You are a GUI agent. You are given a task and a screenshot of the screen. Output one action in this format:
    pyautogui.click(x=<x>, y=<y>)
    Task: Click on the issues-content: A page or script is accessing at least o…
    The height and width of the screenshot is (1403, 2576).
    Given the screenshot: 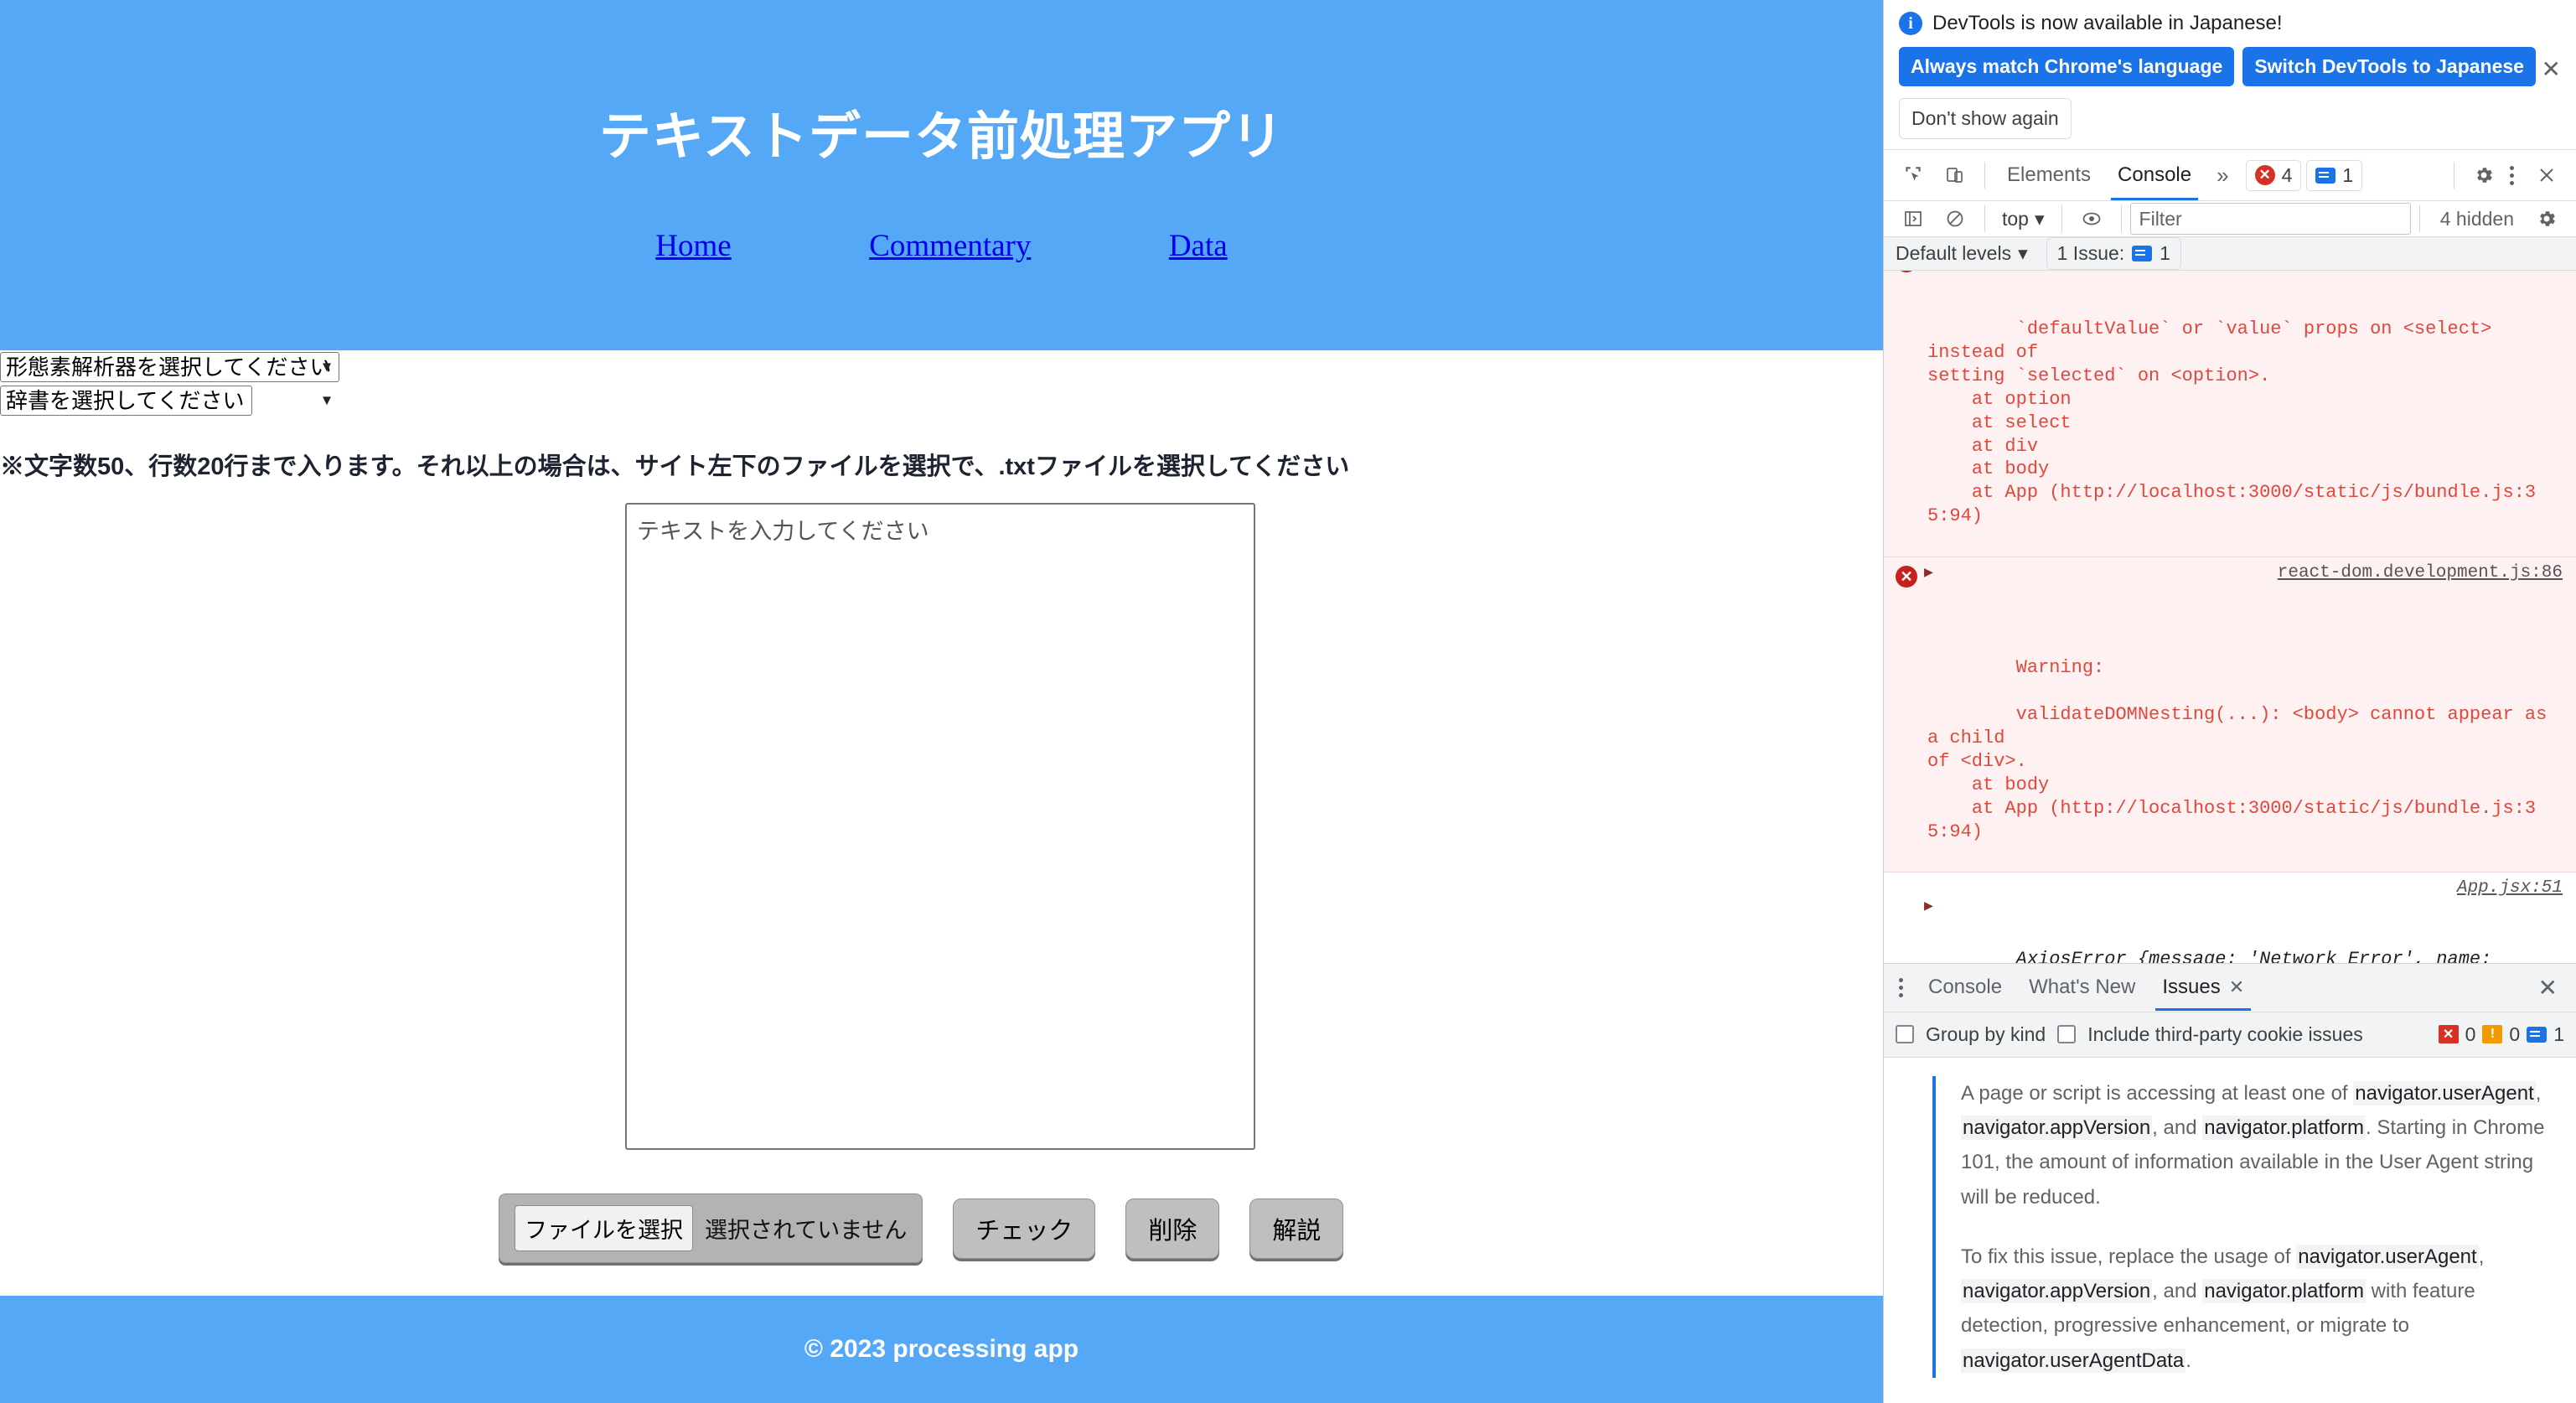 What is the action you would take?
    pyautogui.click(x=2230, y=1230)
    